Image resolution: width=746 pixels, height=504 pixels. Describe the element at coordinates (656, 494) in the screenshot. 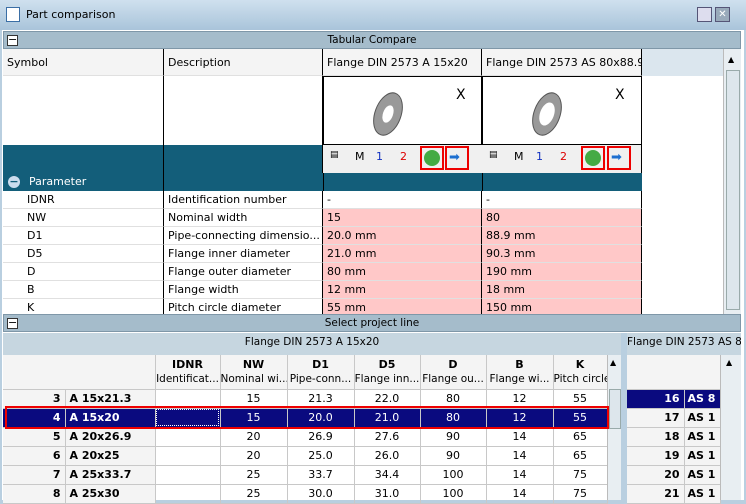

I see `row-number: 21` at that location.